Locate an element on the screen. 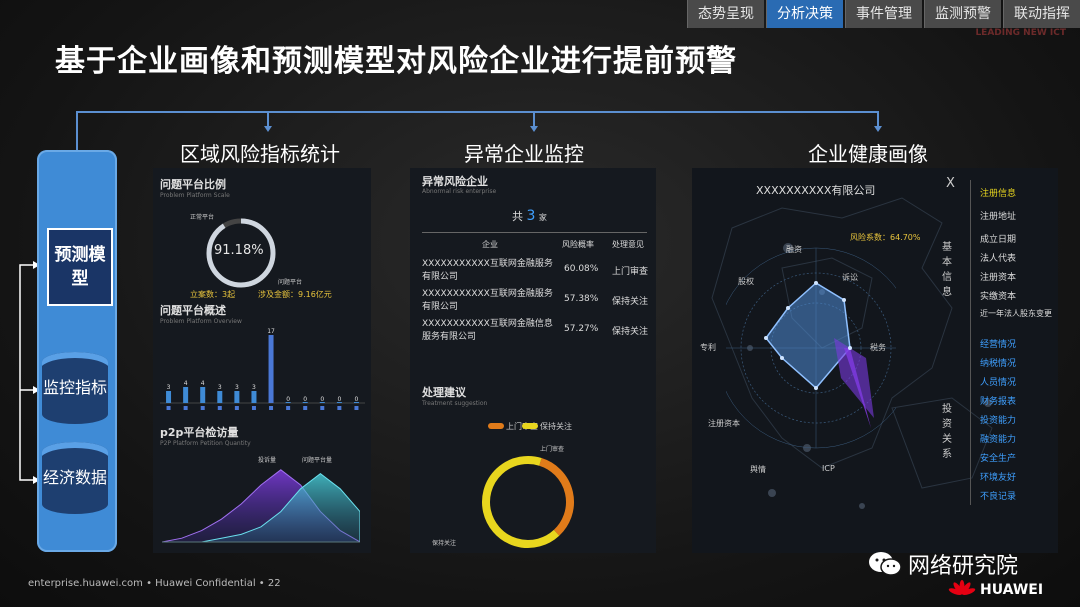 The width and height of the screenshot is (1080, 607). profile-item-paid-capital: 实缴资本 is located at coordinates (998, 295).